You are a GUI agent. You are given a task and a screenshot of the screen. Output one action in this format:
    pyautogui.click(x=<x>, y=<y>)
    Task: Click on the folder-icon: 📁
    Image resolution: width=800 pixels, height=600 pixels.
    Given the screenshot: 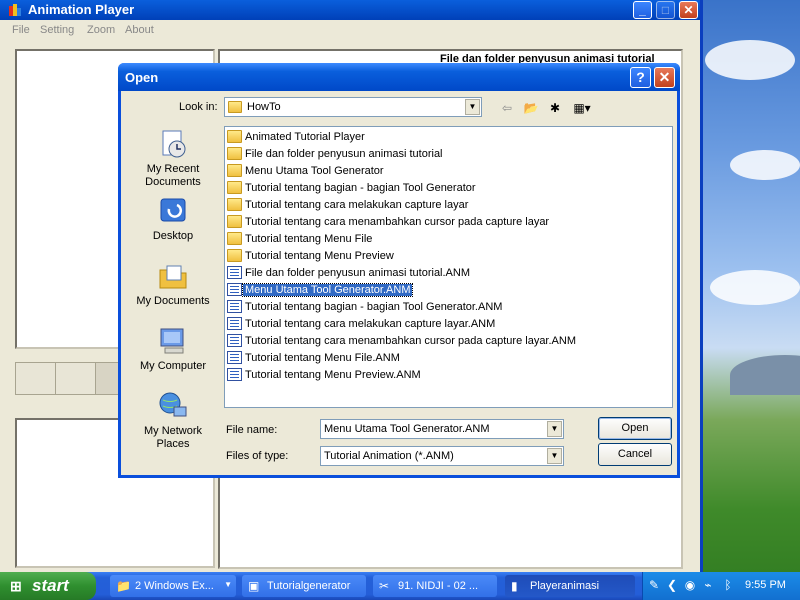 What is the action you would take?
    pyautogui.click(x=123, y=586)
    